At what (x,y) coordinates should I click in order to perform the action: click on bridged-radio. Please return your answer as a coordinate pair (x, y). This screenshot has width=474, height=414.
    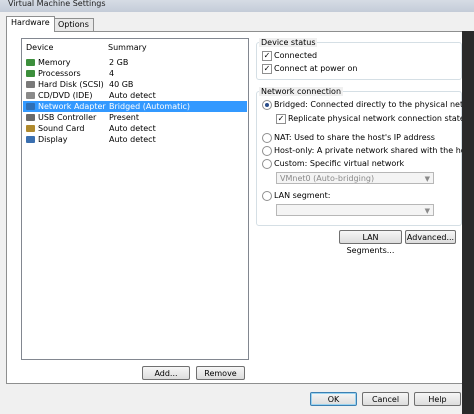
    Looking at the image, I should click on (267, 105).